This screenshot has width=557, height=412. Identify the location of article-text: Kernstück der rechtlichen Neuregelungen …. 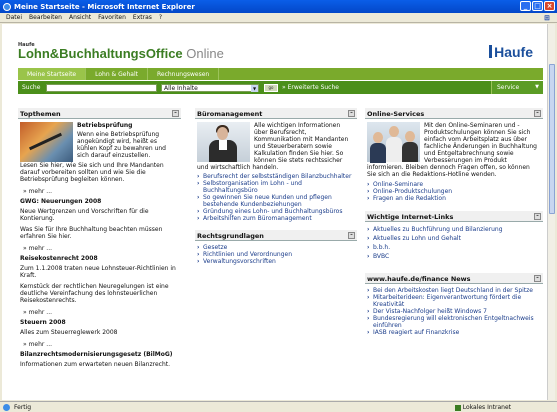
(94, 293).